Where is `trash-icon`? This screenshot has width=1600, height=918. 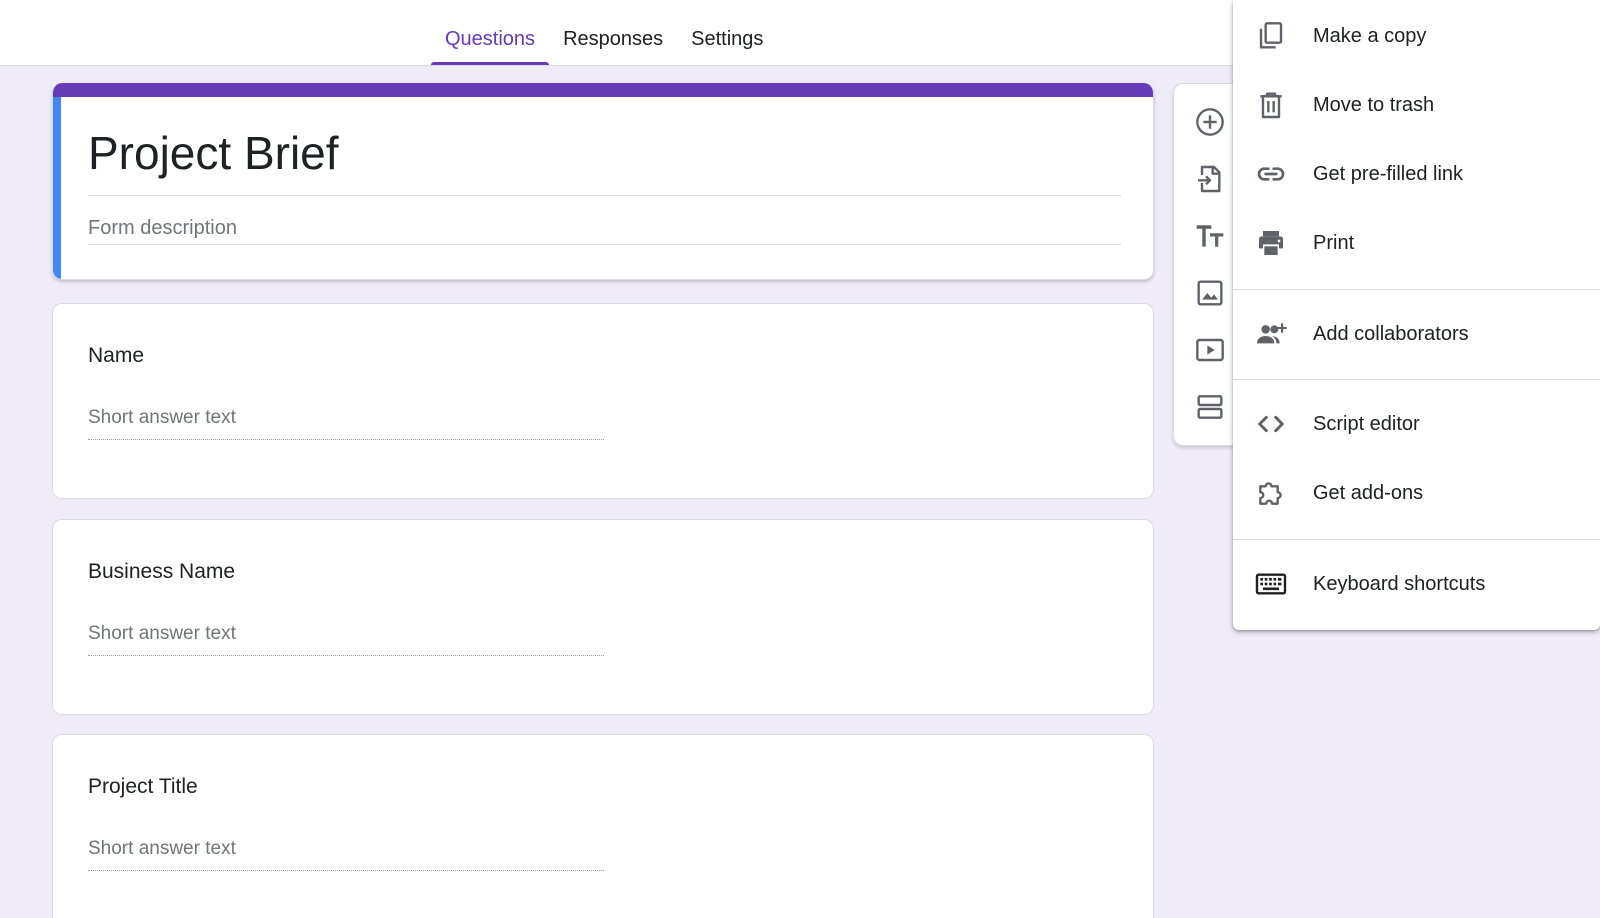 trash-icon is located at coordinates (1271, 105).